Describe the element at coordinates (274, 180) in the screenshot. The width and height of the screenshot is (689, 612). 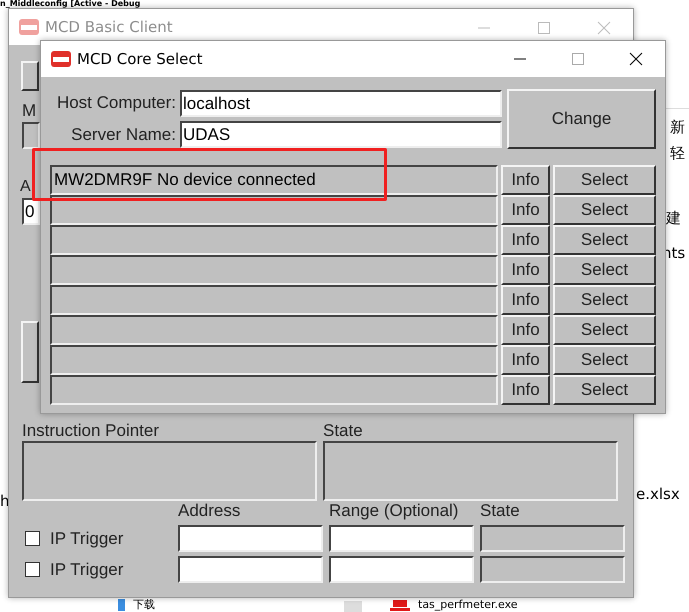
I see `device-field: MW2DMR9F No device connected` at that location.